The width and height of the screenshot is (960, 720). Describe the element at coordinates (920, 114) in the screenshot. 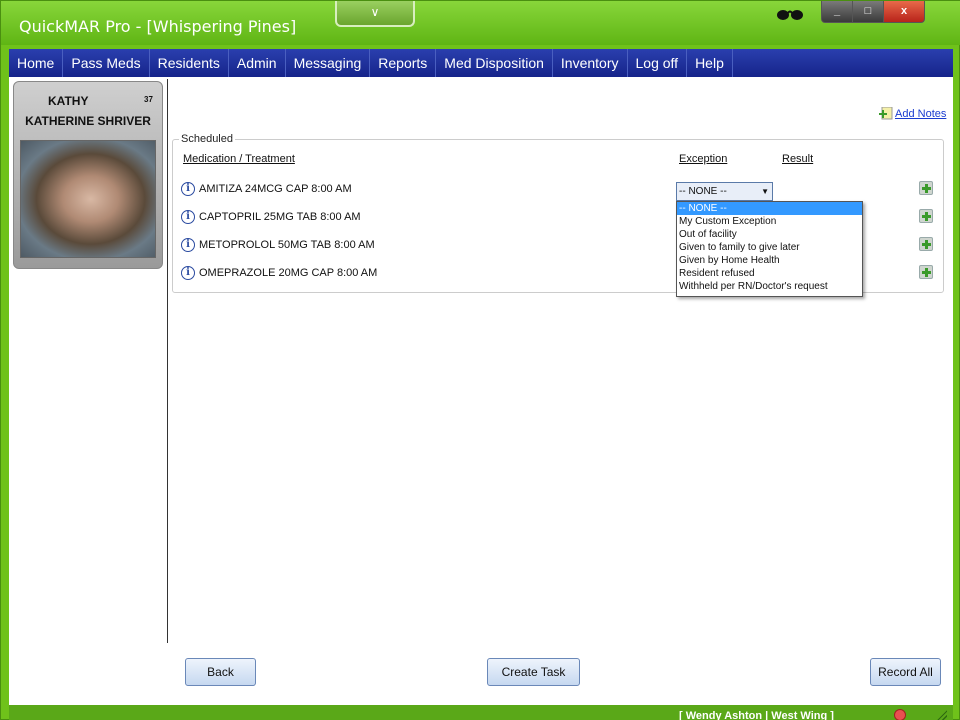

I see `add-notes-label: Add Notes` at that location.